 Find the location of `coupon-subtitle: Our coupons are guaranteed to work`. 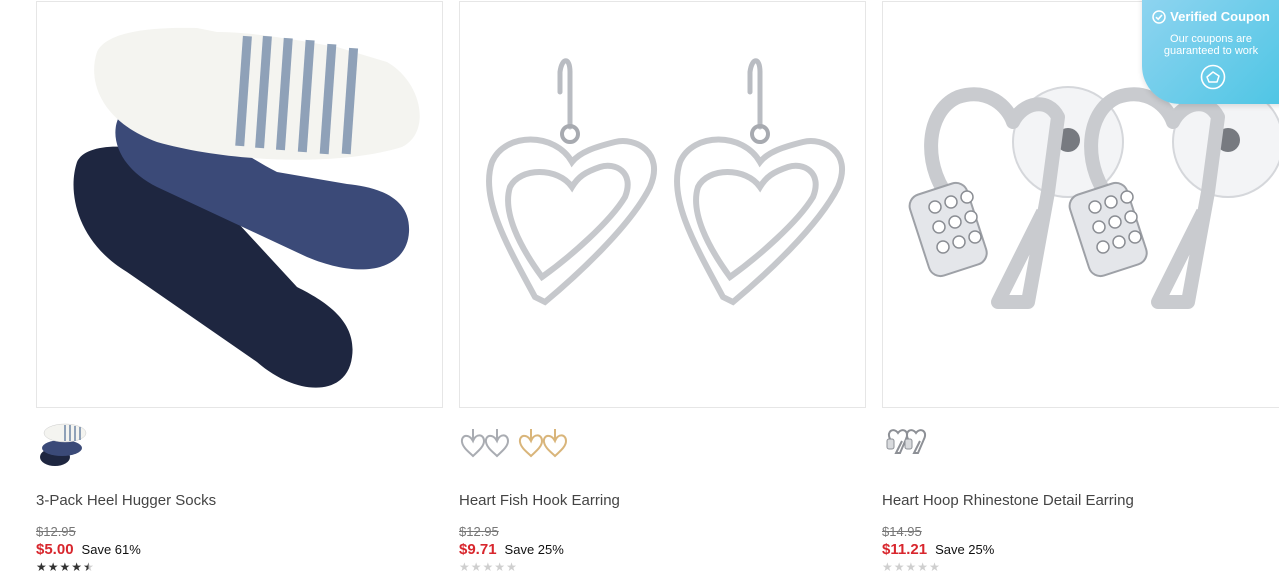

coupon-subtitle: Our coupons are guaranteed to work is located at coordinates (1204, 45).